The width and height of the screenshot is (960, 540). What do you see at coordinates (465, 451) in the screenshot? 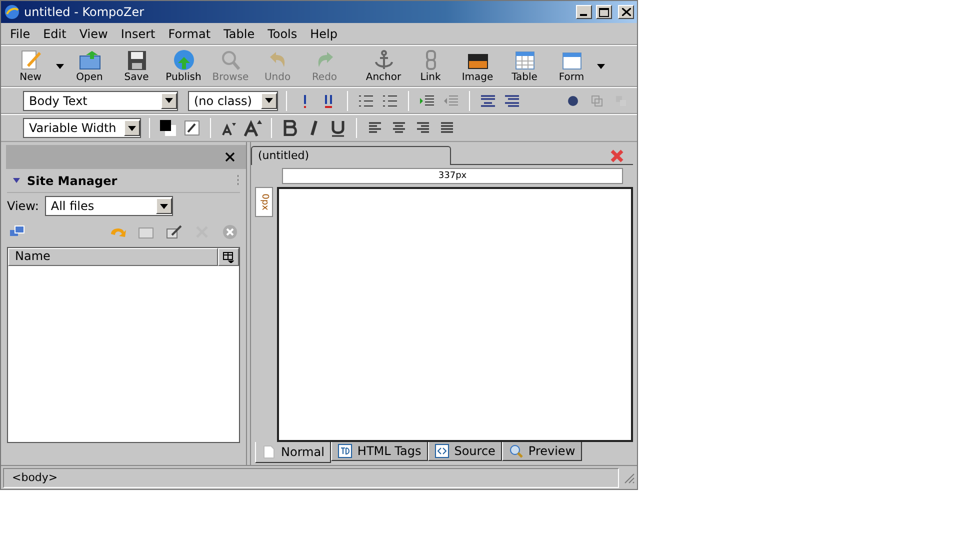
I see `mode-tab: Source` at bounding box center [465, 451].